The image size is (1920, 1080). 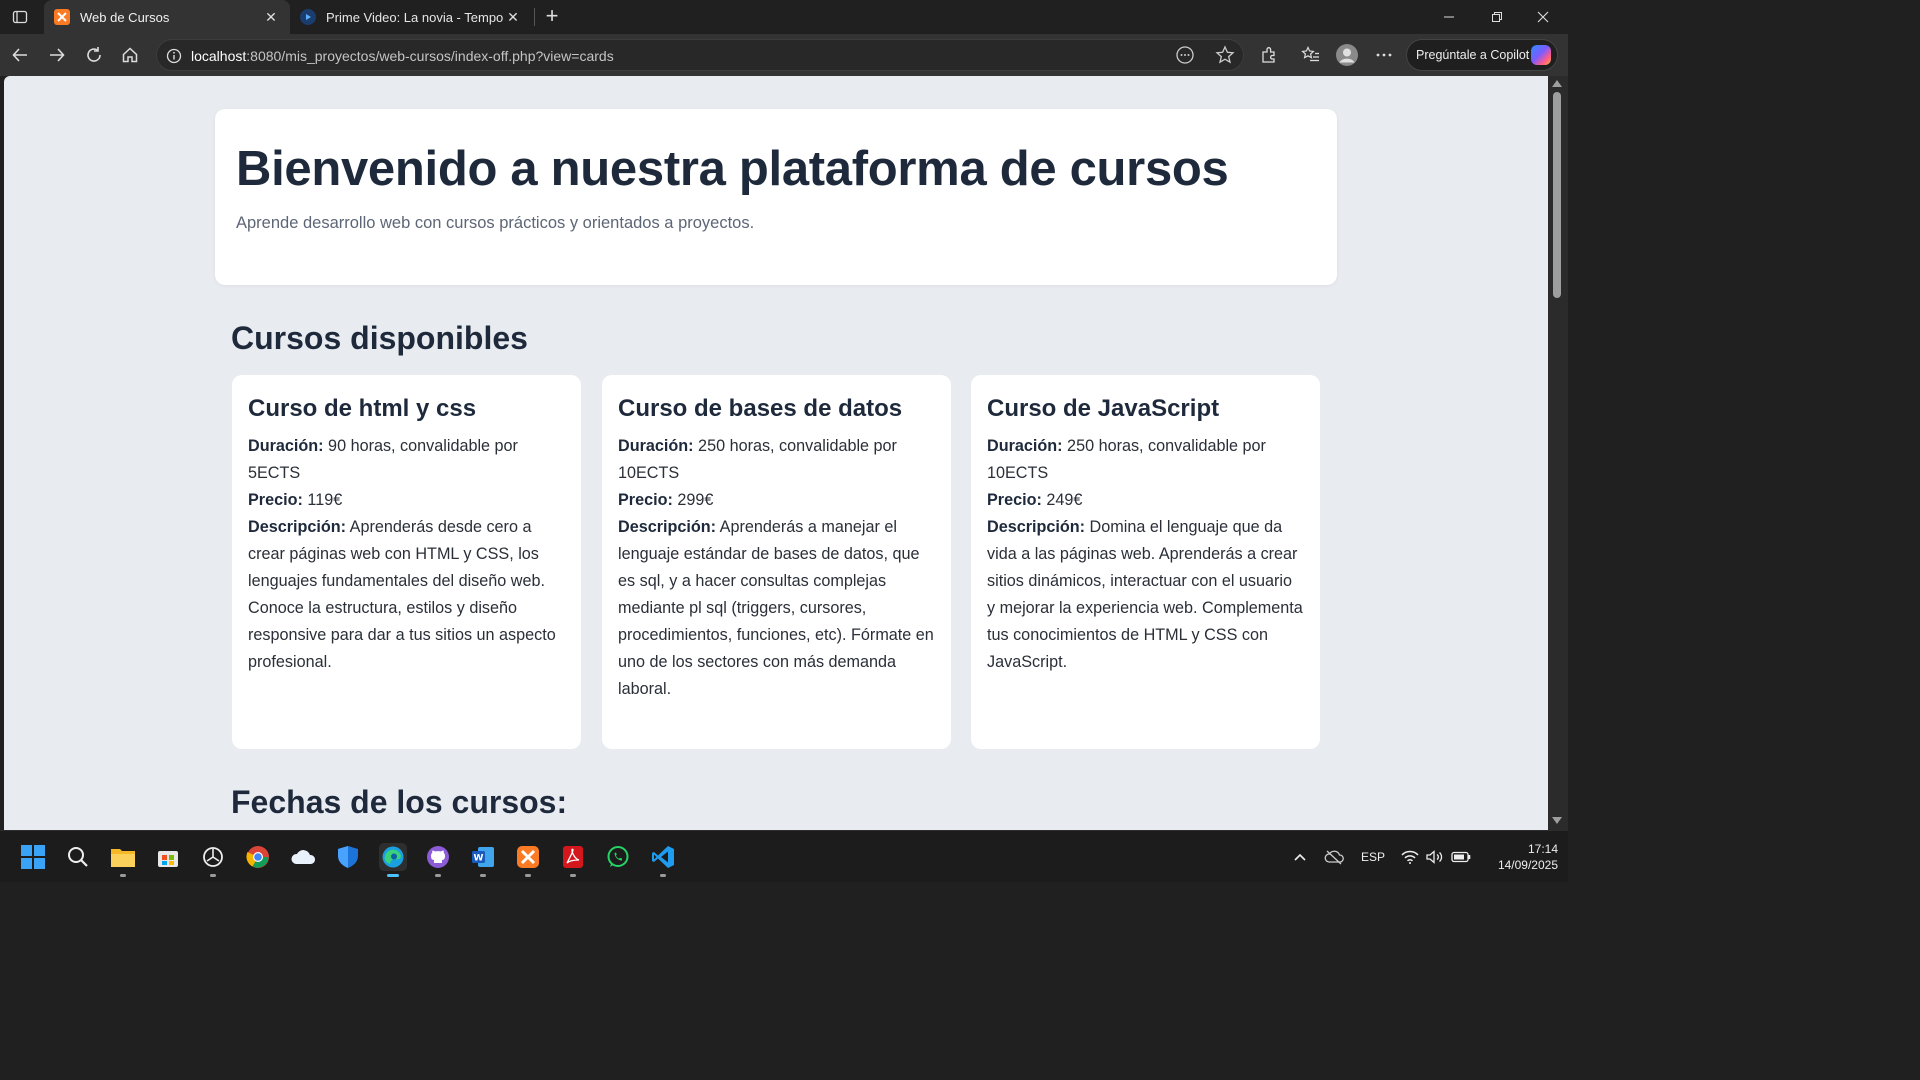 I want to click on course-title: Curso de JavaScript, so click(x=1103, y=408).